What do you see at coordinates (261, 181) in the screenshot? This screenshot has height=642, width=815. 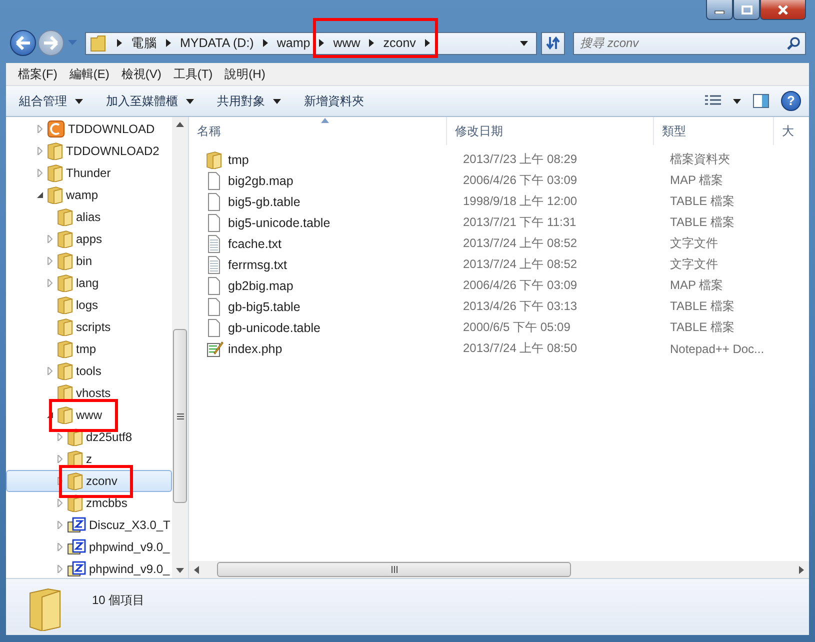 I see `file-name: big2gb.map` at bounding box center [261, 181].